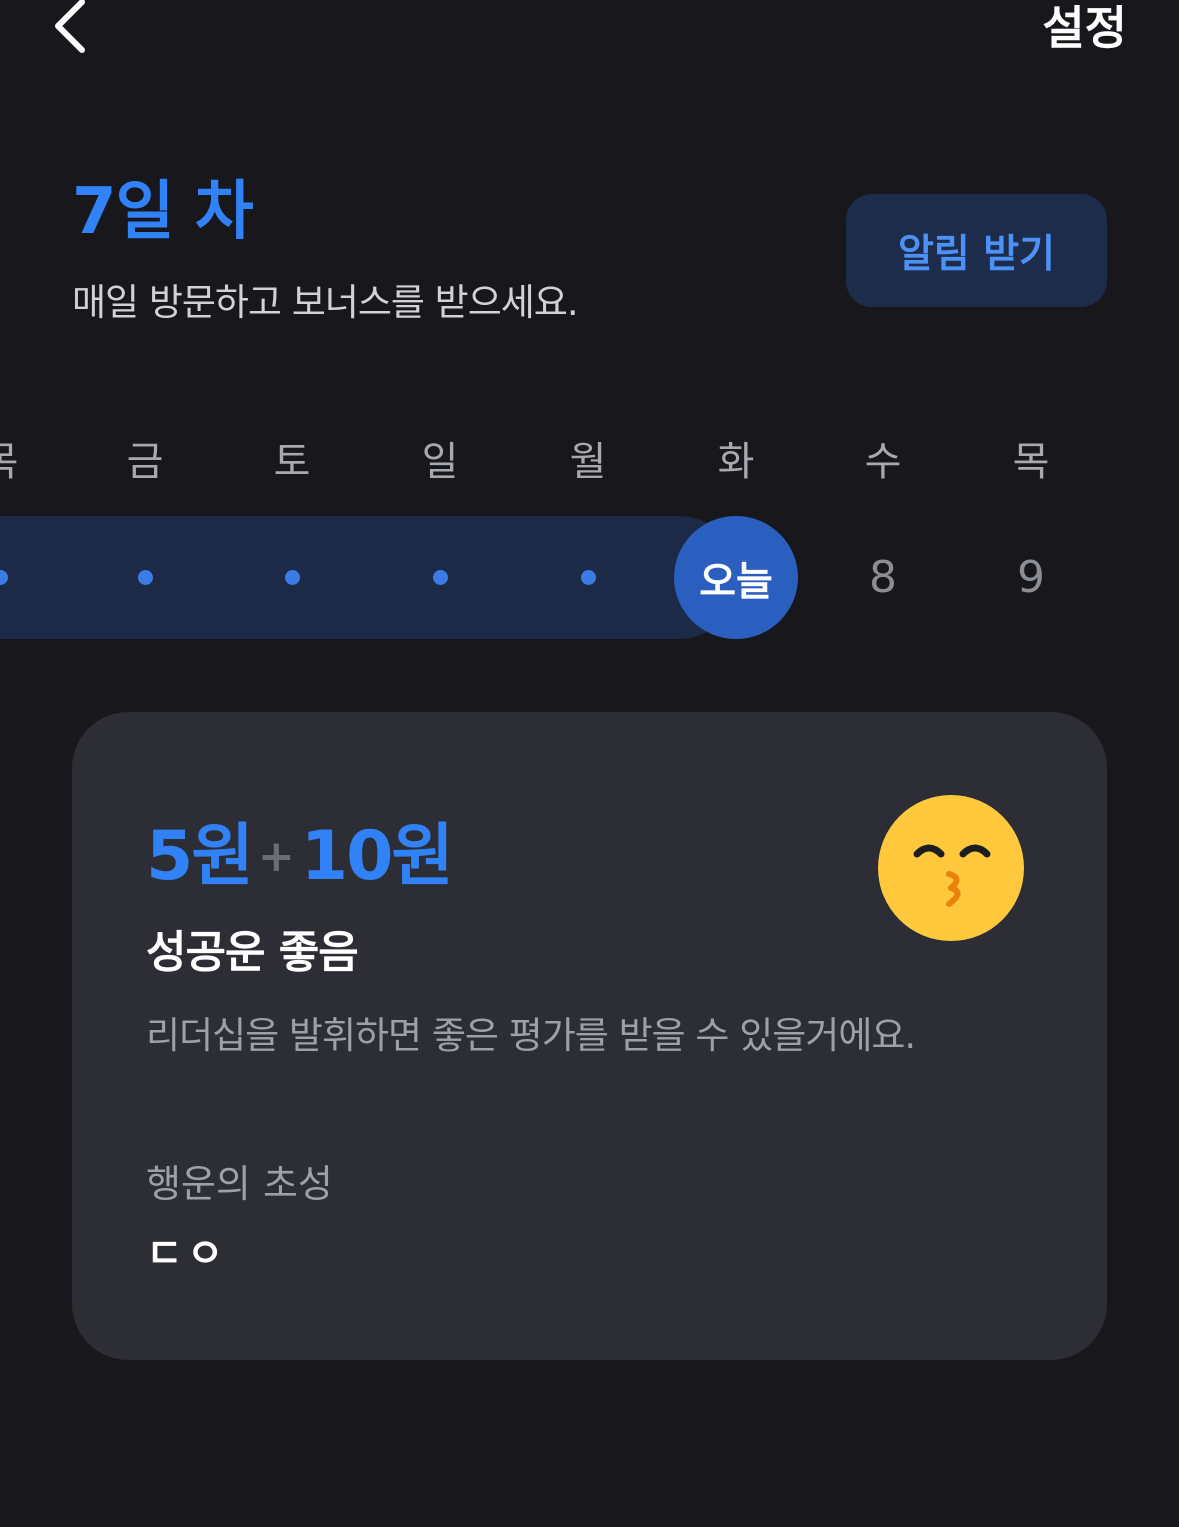 The width and height of the screenshot is (1179, 1527). Describe the element at coordinates (187, 1254) in the screenshot. I see `lucky-initials-value: ㄷㅇ` at that location.